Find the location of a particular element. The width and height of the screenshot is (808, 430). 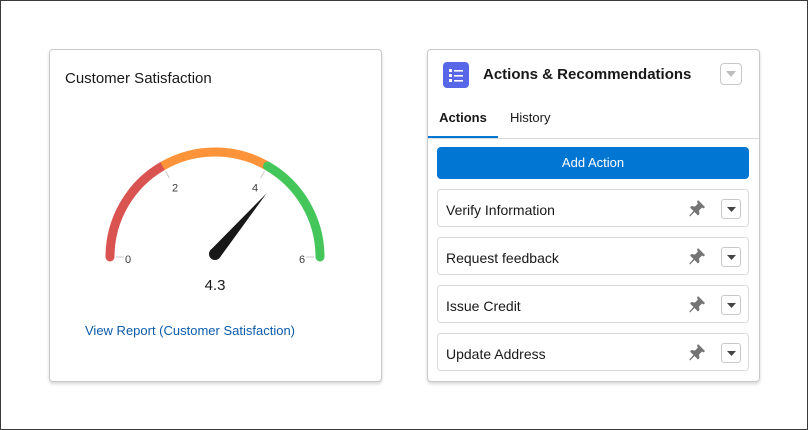

tab-history: History is located at coordinates (530, 122).